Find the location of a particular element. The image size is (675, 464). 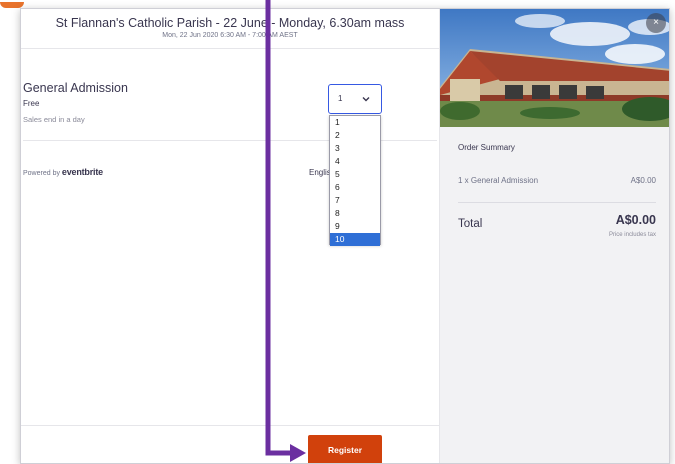

ticket-sales-note: Sales end in a day is located at coordinates (54, 119).